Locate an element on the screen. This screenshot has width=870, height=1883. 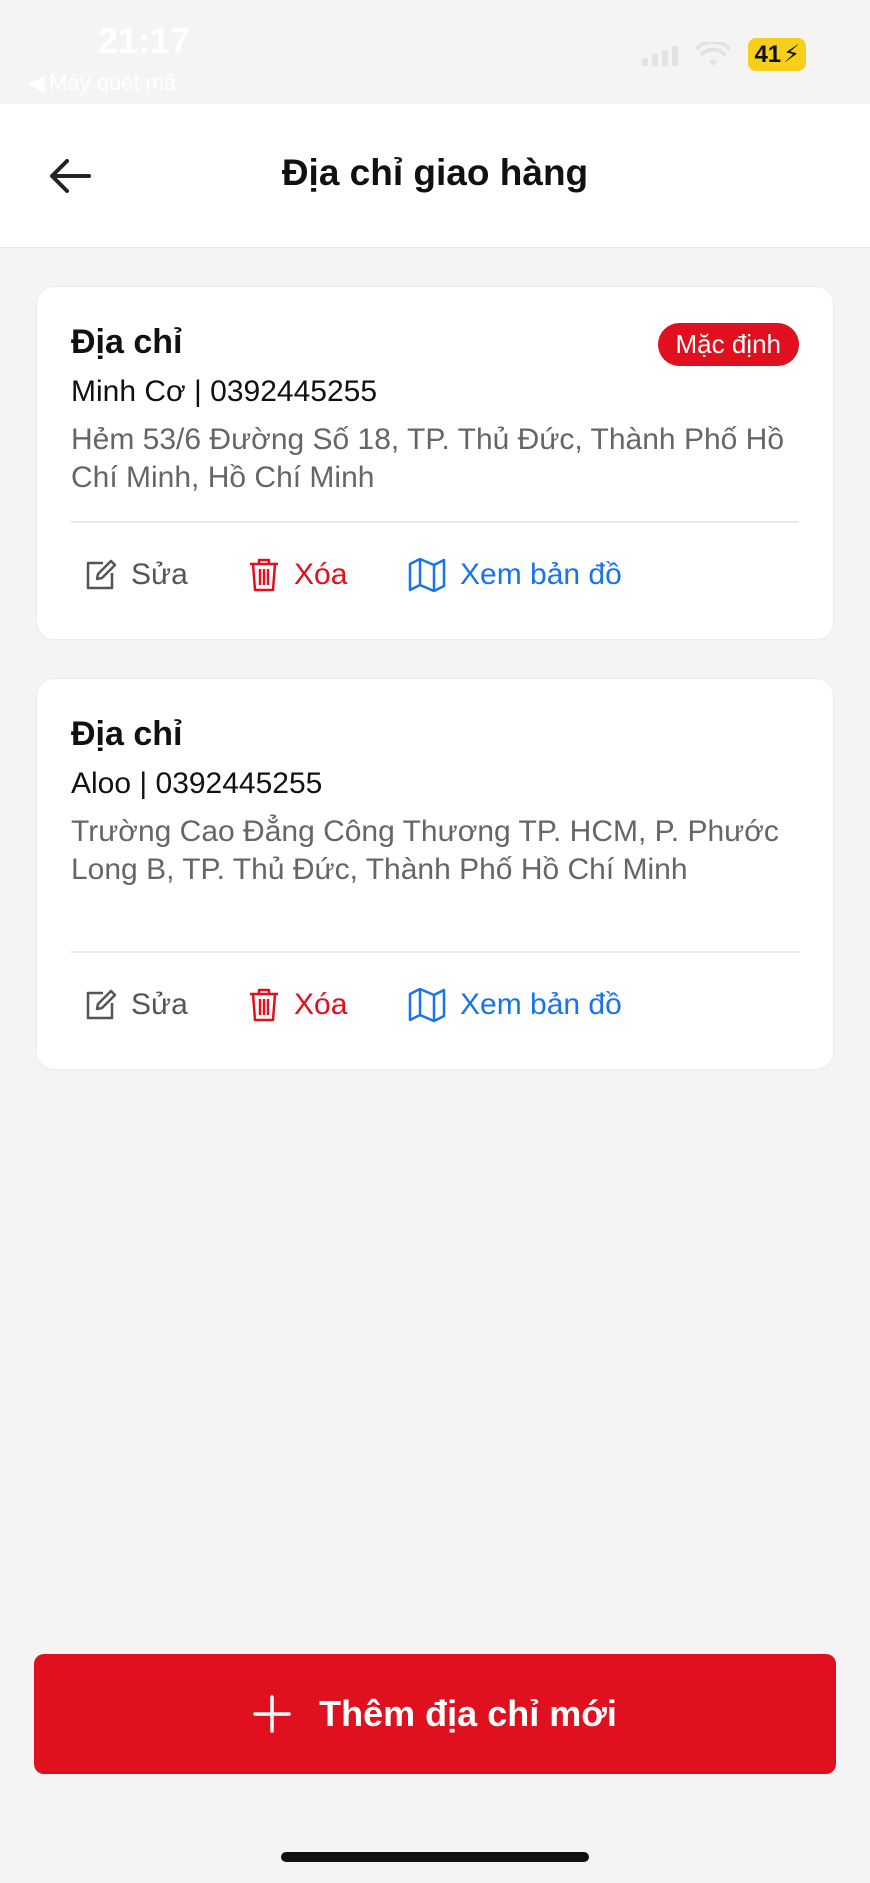
address-contact: Aloo | 0392445255 is located at coordinates (197, 783).